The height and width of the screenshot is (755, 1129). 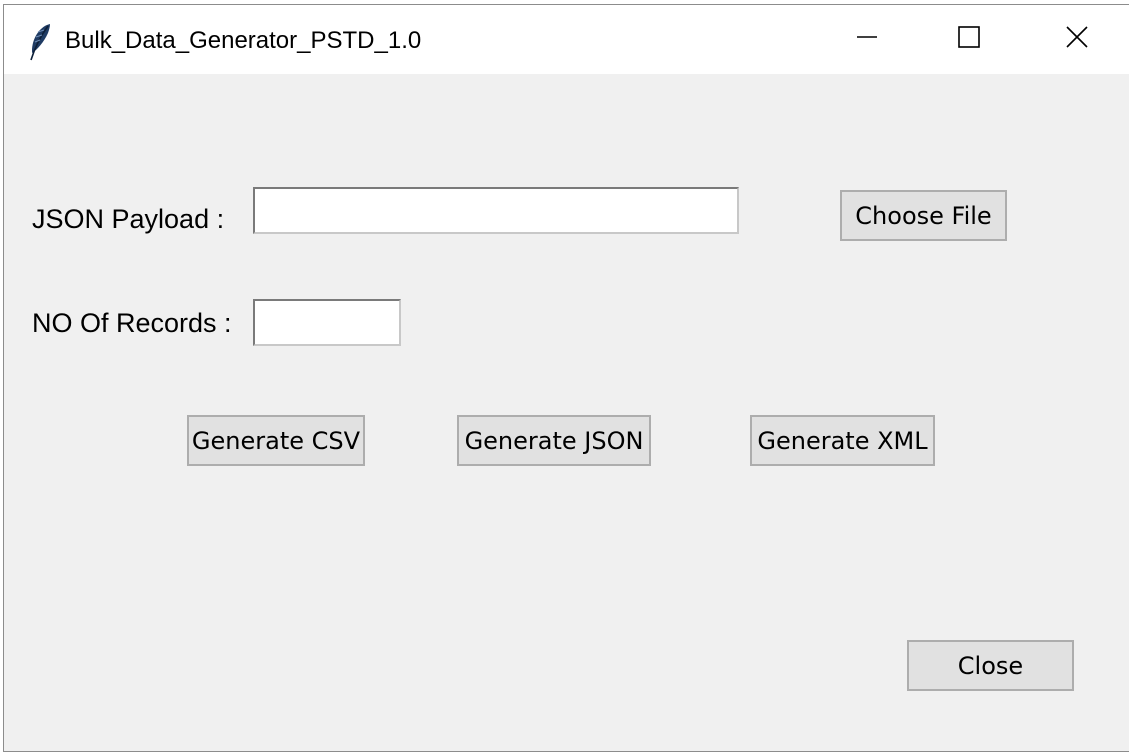 What do you see at coordinates (327, 322) in the screenshot?
I see `records-input` at bounding box center [327, 322].